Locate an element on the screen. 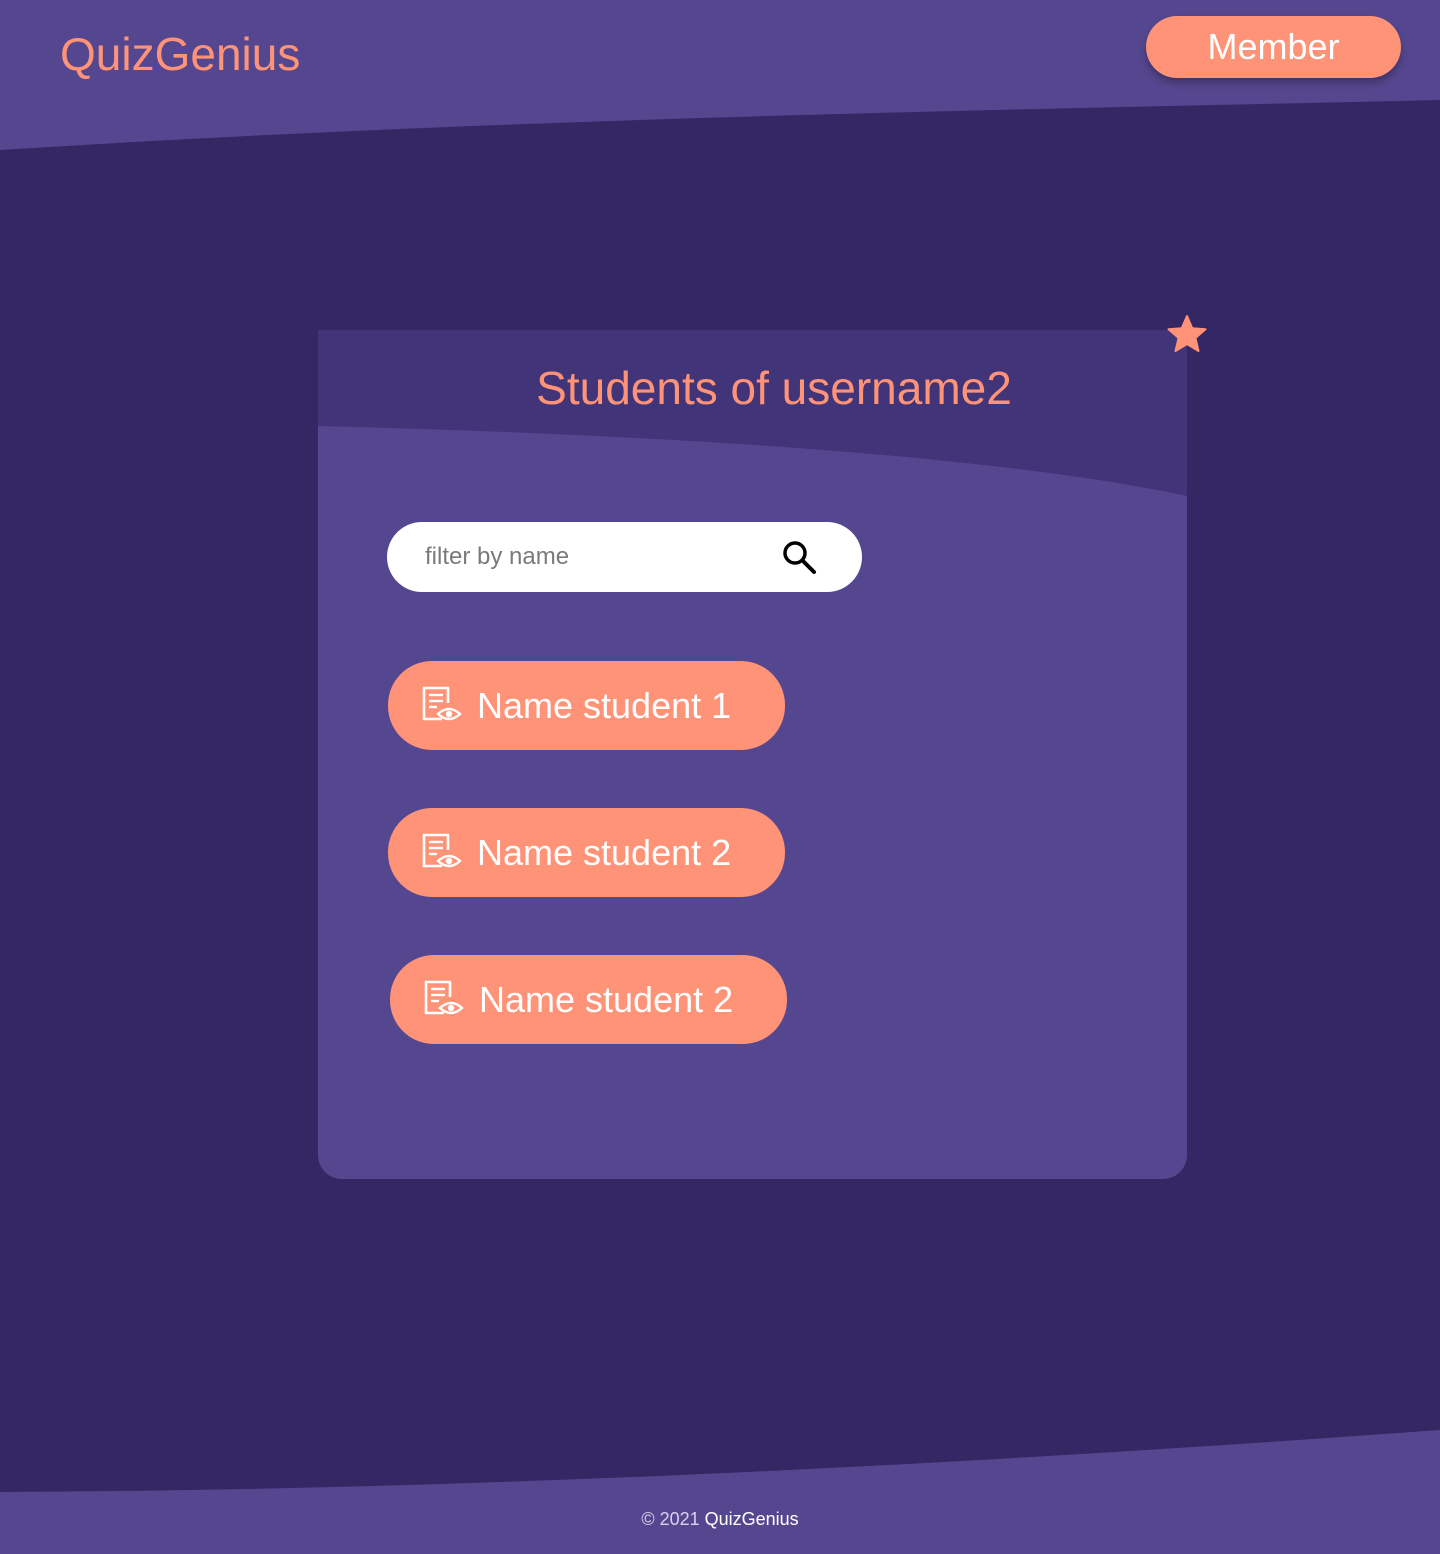  star-icon is located at coordinates (1187, 333).